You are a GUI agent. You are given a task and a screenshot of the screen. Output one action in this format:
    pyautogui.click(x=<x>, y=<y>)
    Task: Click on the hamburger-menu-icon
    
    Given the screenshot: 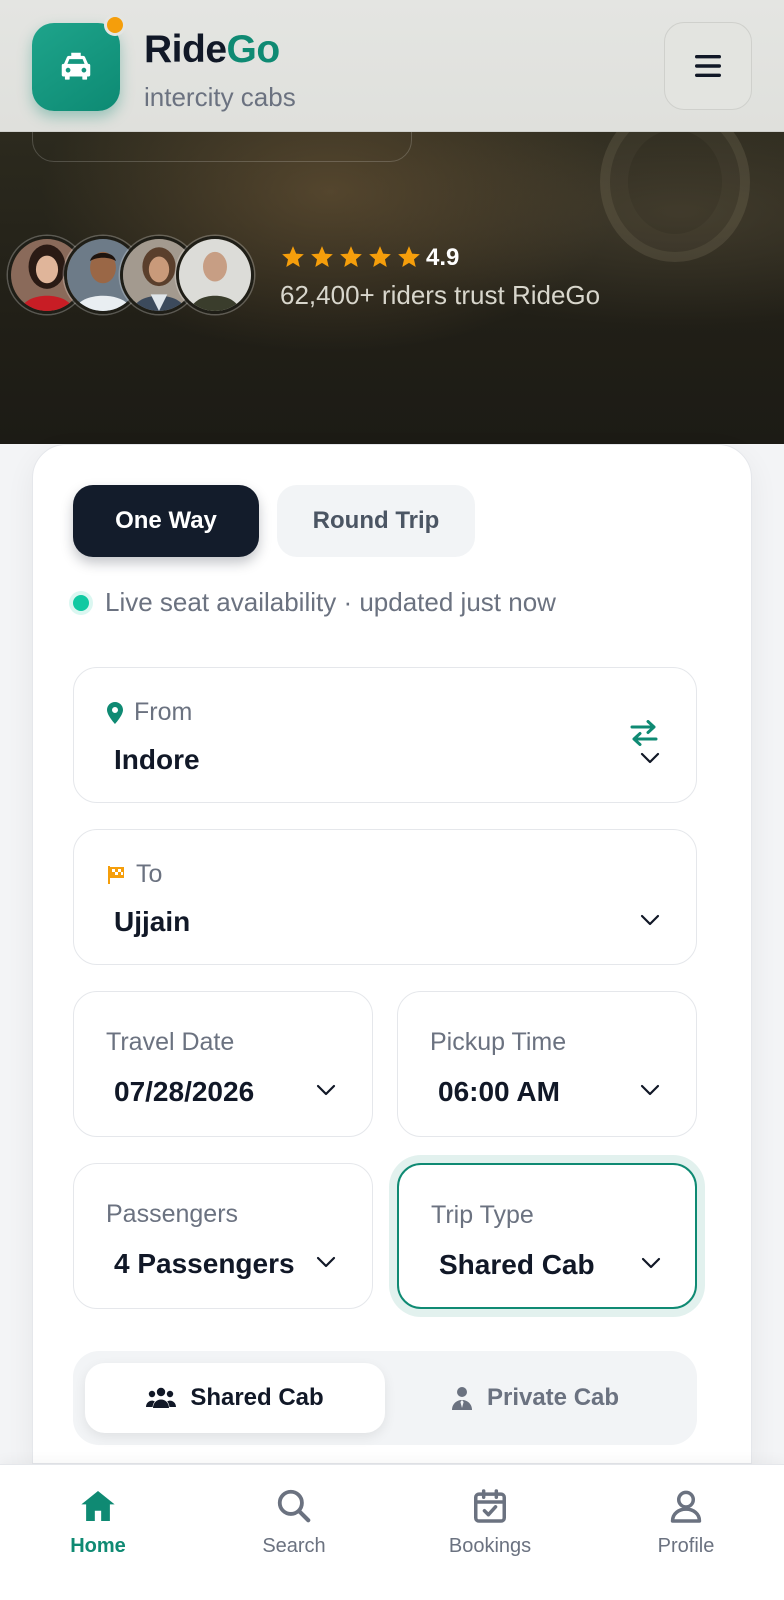 What is the action you would take?
    pyautogui.click(x=708, y=66)
    